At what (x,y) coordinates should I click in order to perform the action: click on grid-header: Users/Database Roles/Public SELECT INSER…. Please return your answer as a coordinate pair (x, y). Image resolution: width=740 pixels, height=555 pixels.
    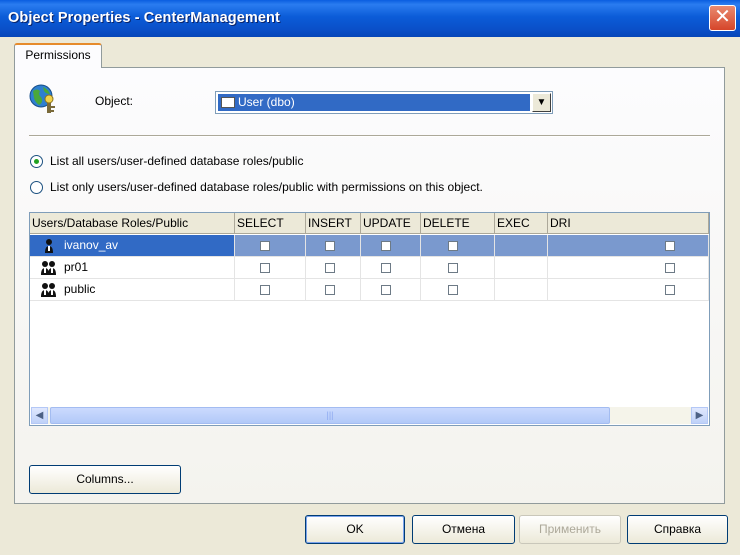
    Looking at the image, I should click on (369, 223).